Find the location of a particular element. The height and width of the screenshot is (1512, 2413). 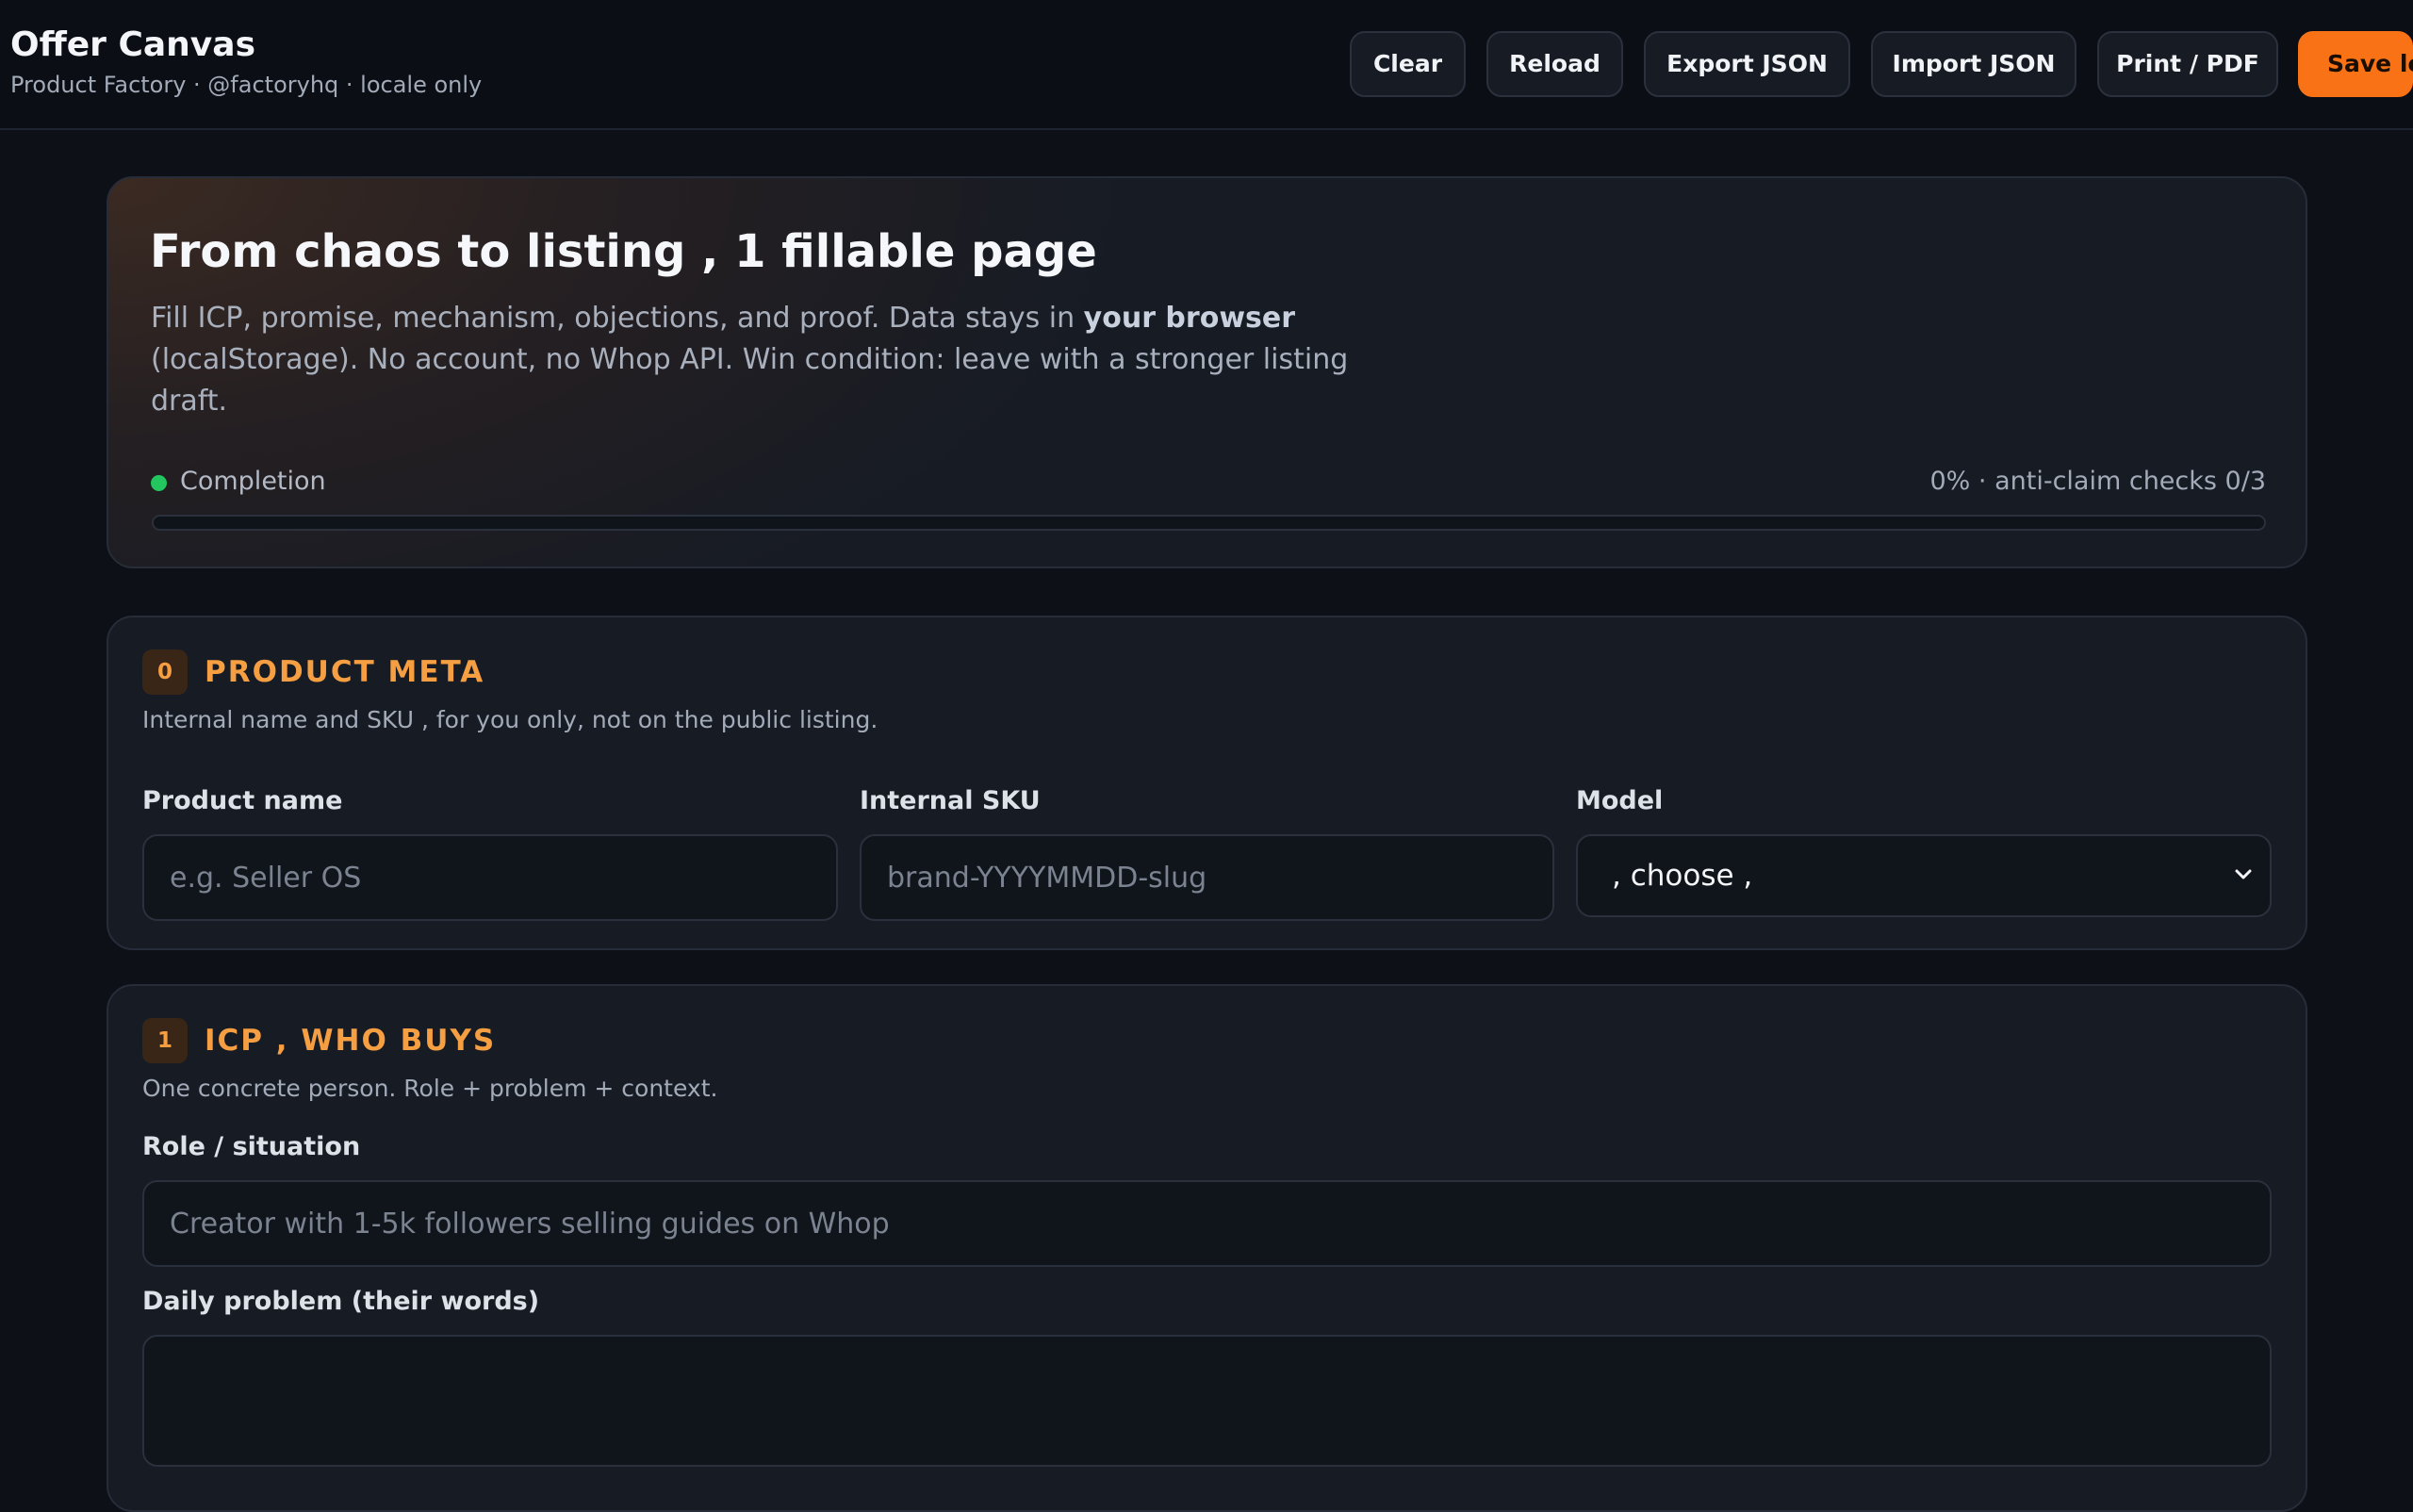

product-name-input is located at coordinates (490, 878).